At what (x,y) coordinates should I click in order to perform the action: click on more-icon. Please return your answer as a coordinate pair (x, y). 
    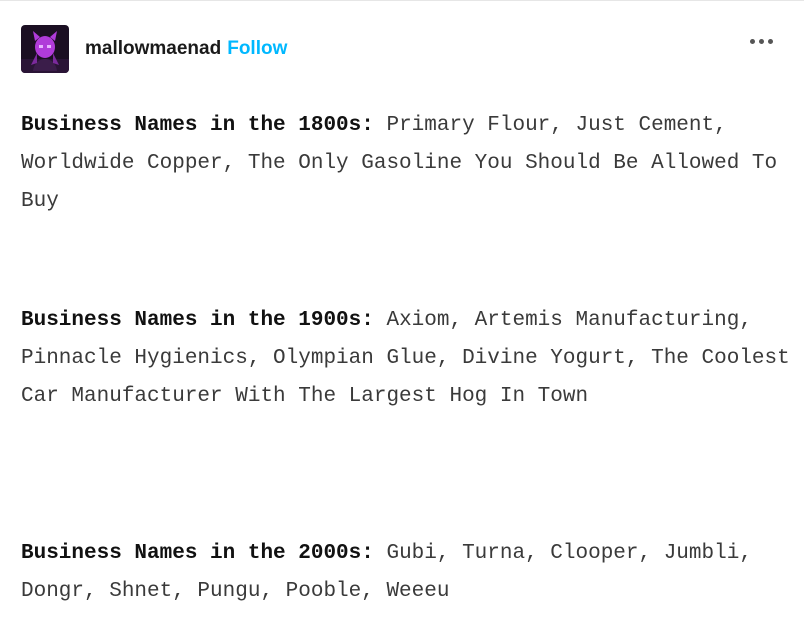
    Looking at the image, I should click on (761, 41).